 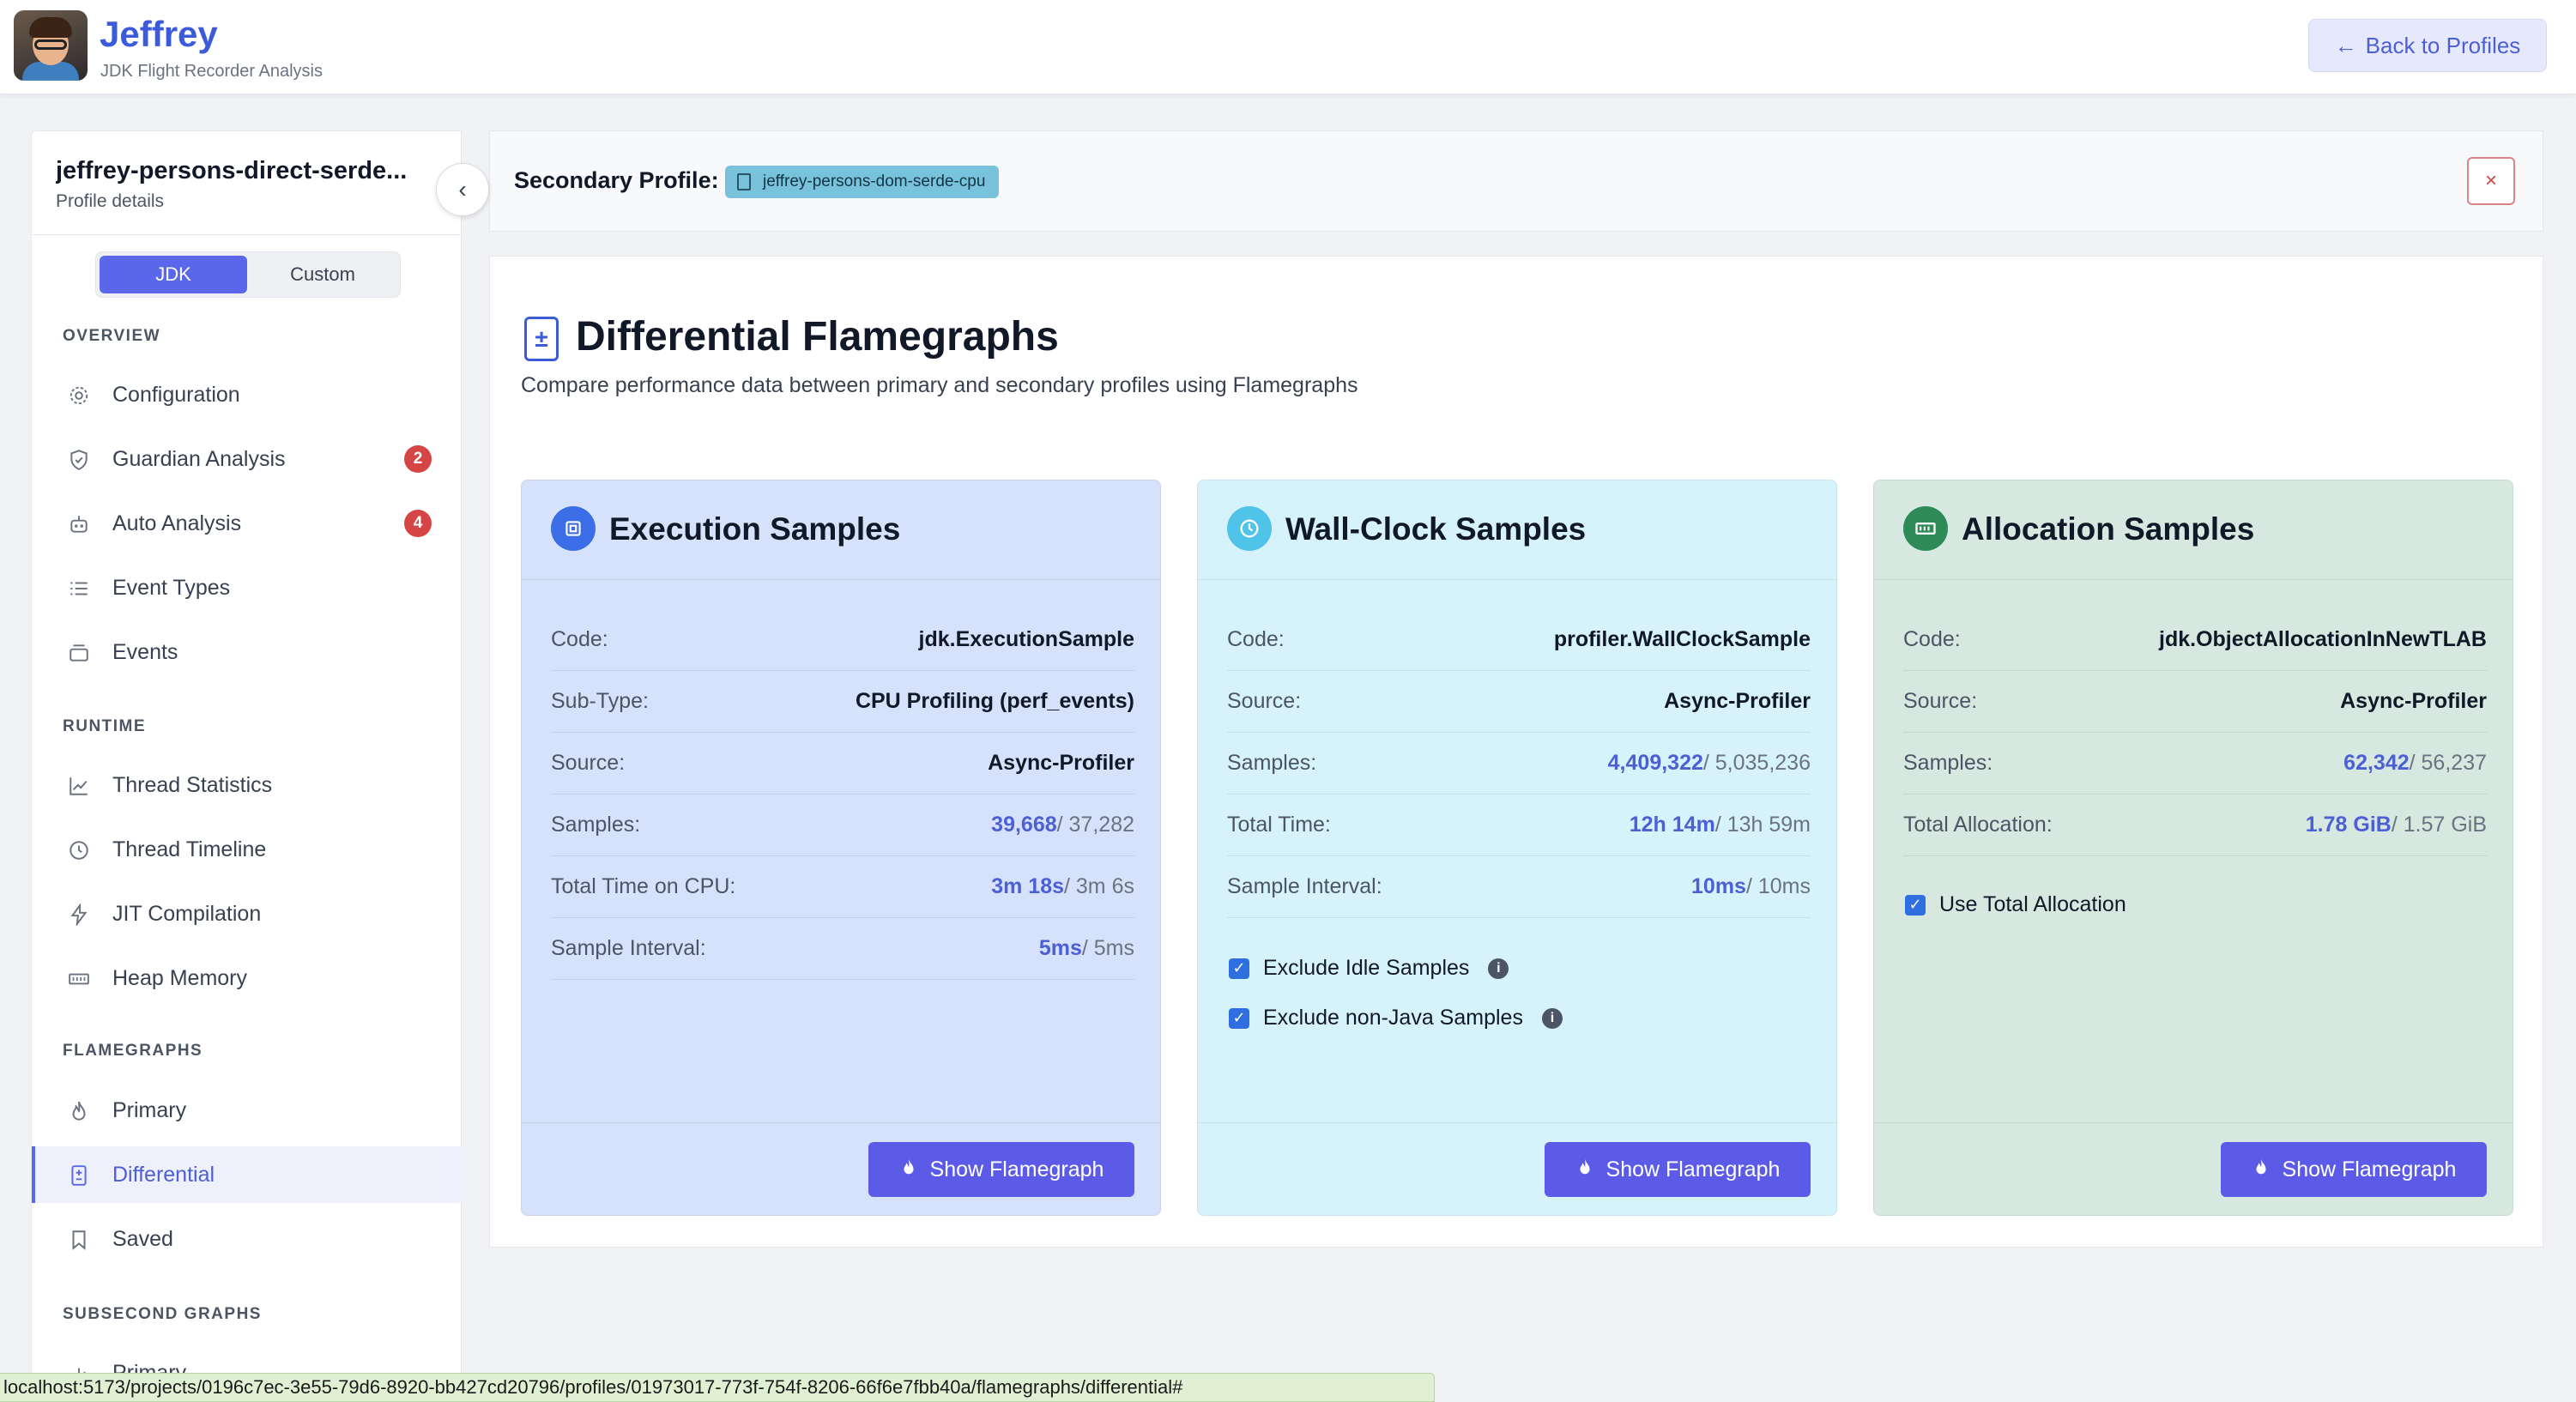 What do you see at coordinates (247, 849) in the screenshot?
I see `sidebar-item-thread-timeline: Thread Timeline` at bounding box center [247, 849].